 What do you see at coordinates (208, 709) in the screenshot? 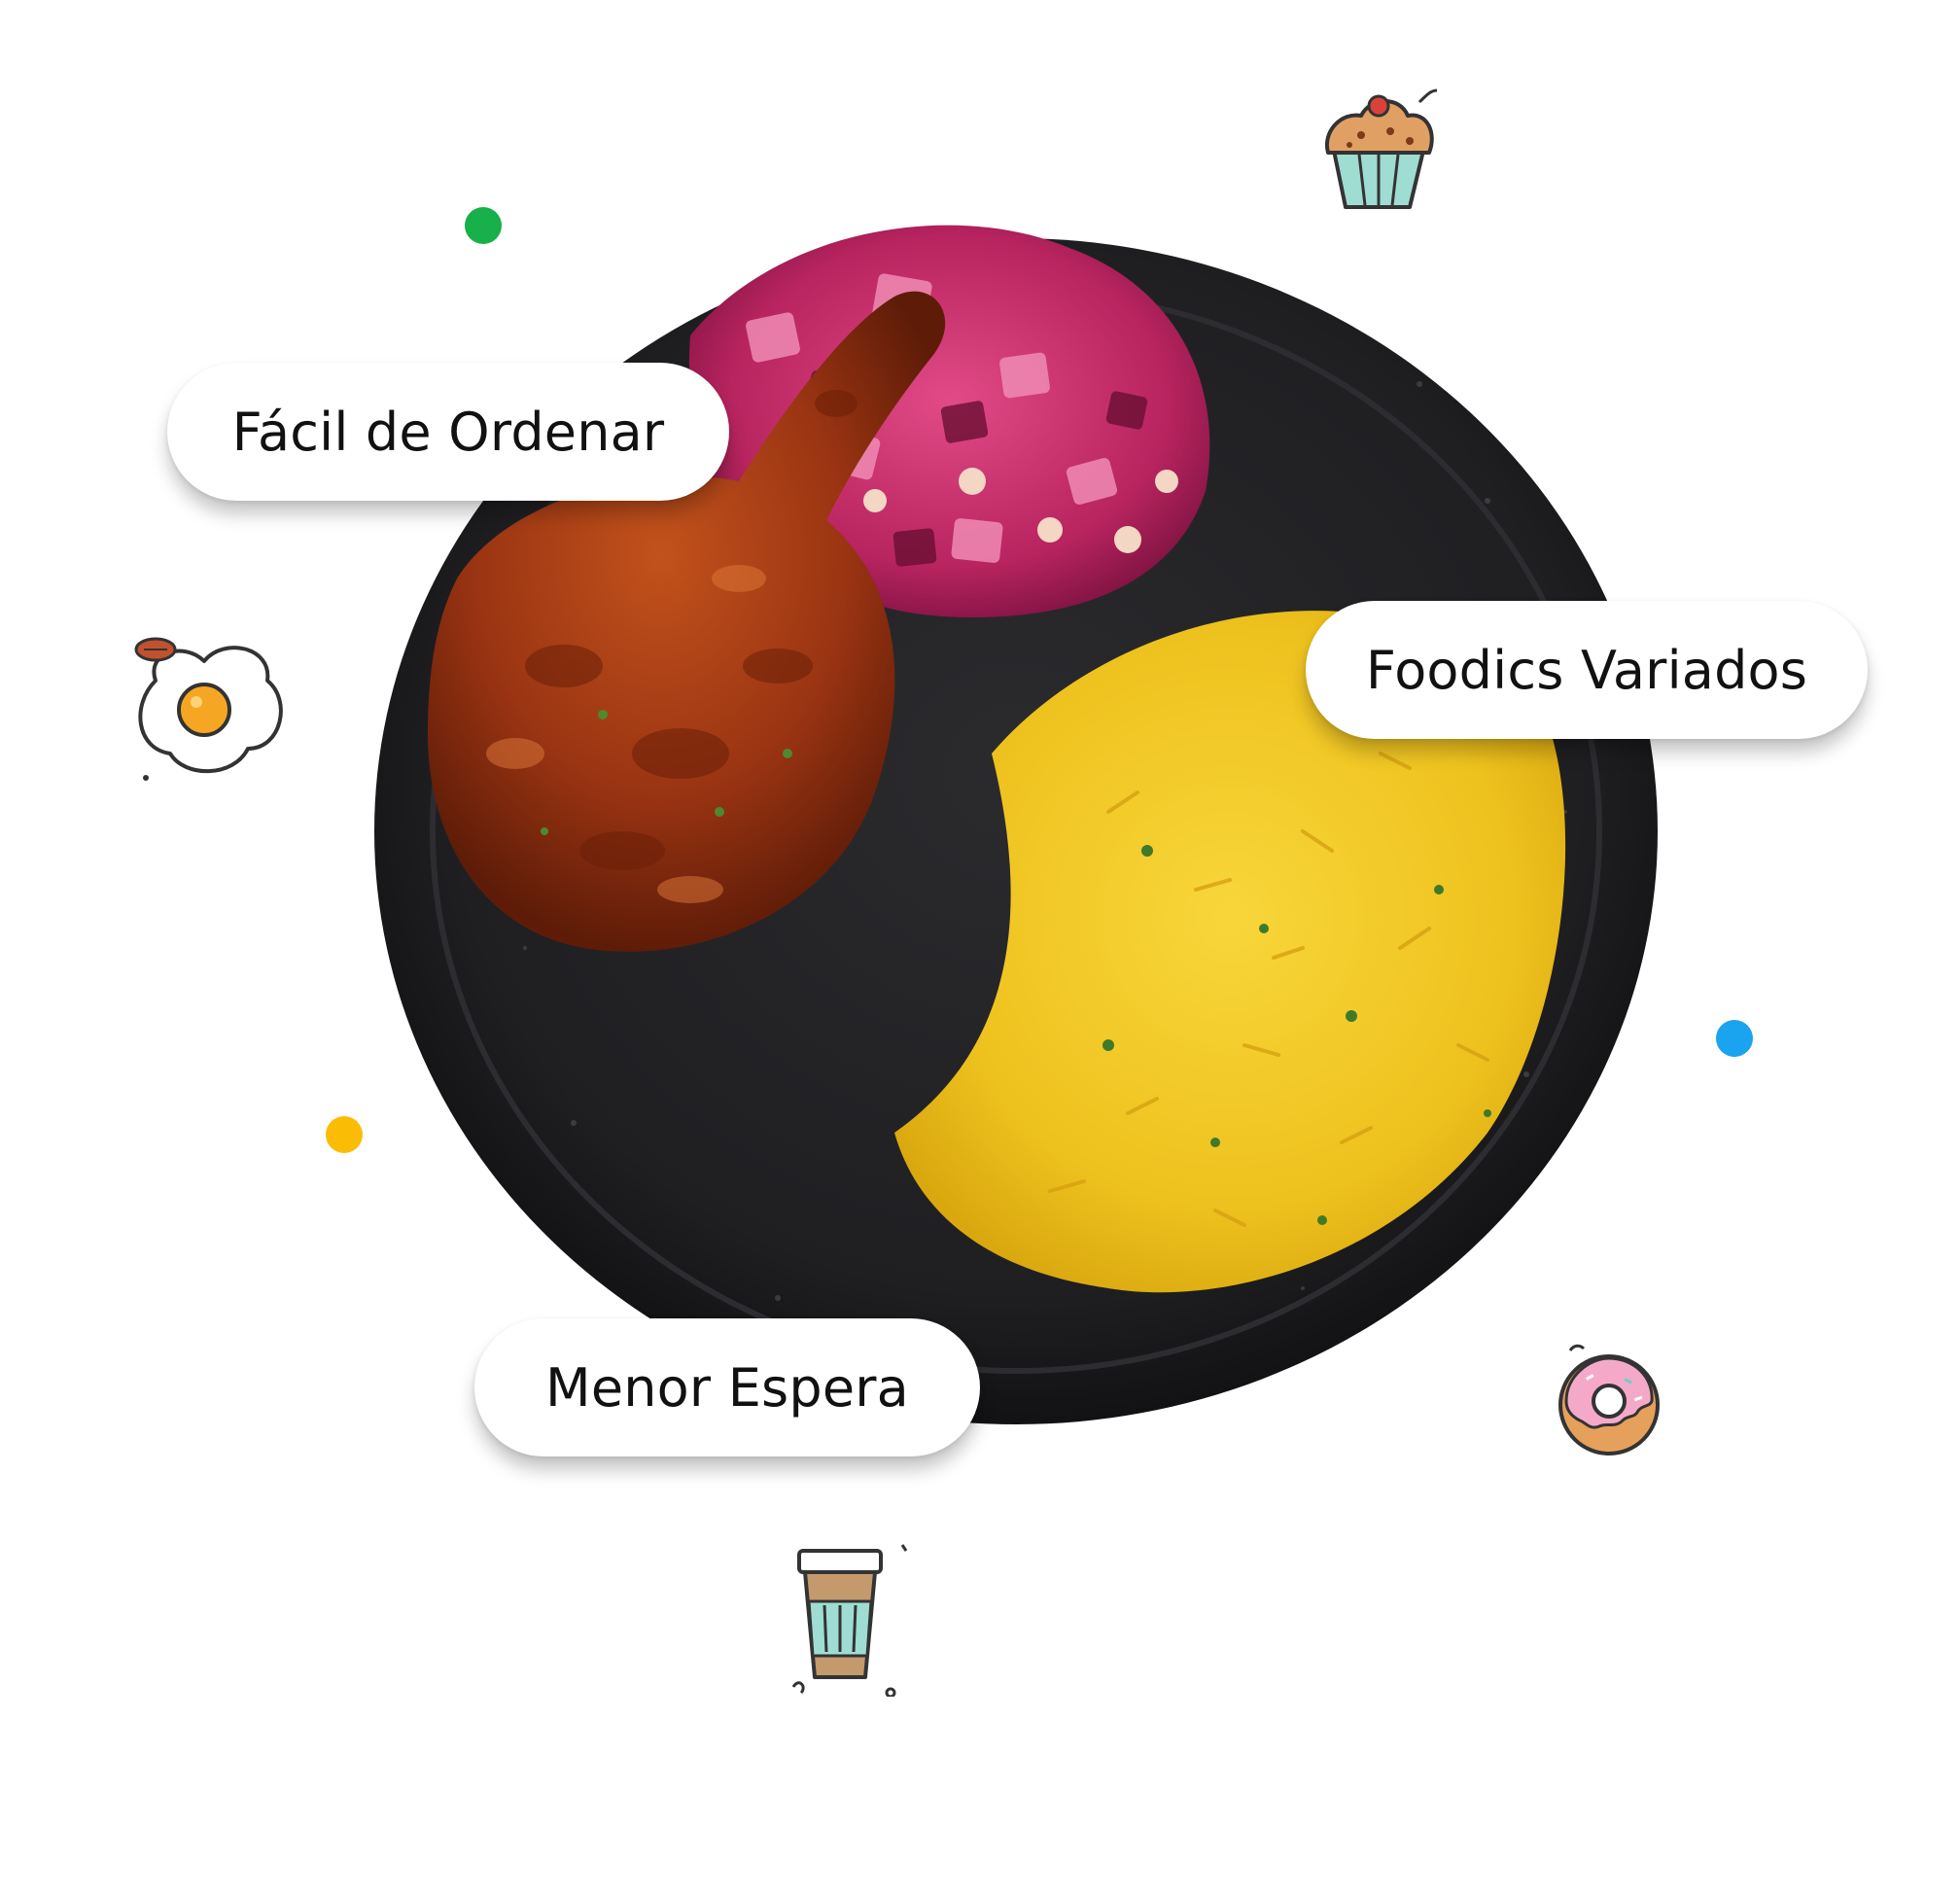
I see `fried-egg-icon` at bounding box center [208, 709].